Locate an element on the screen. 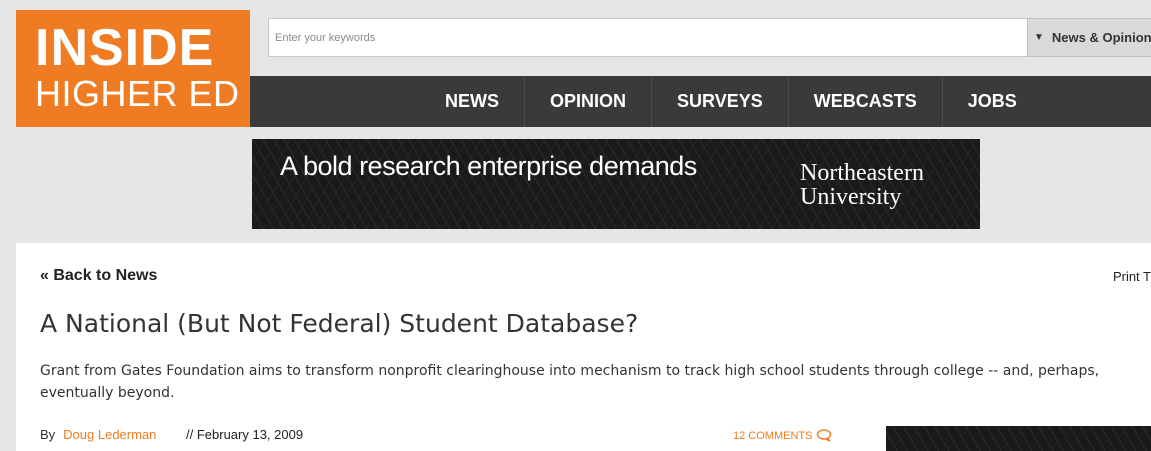 The width and height of the screenshot is (1151, 451). search-input is located at coordinates (648, 37).